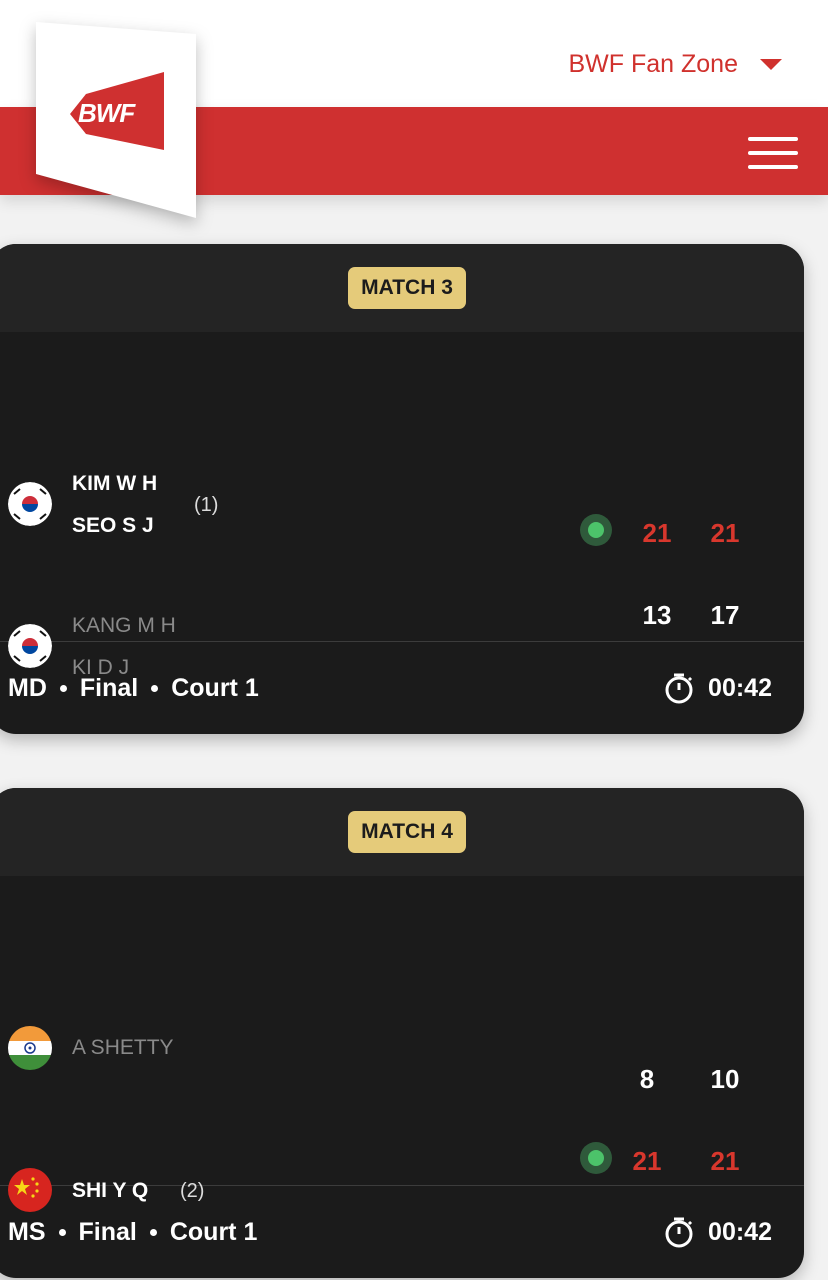 This screenshot has width=828, height=1280. Describe the element at coordinates (124, 625) in the screenshot. I see `player-name: KANG M H` at that location.